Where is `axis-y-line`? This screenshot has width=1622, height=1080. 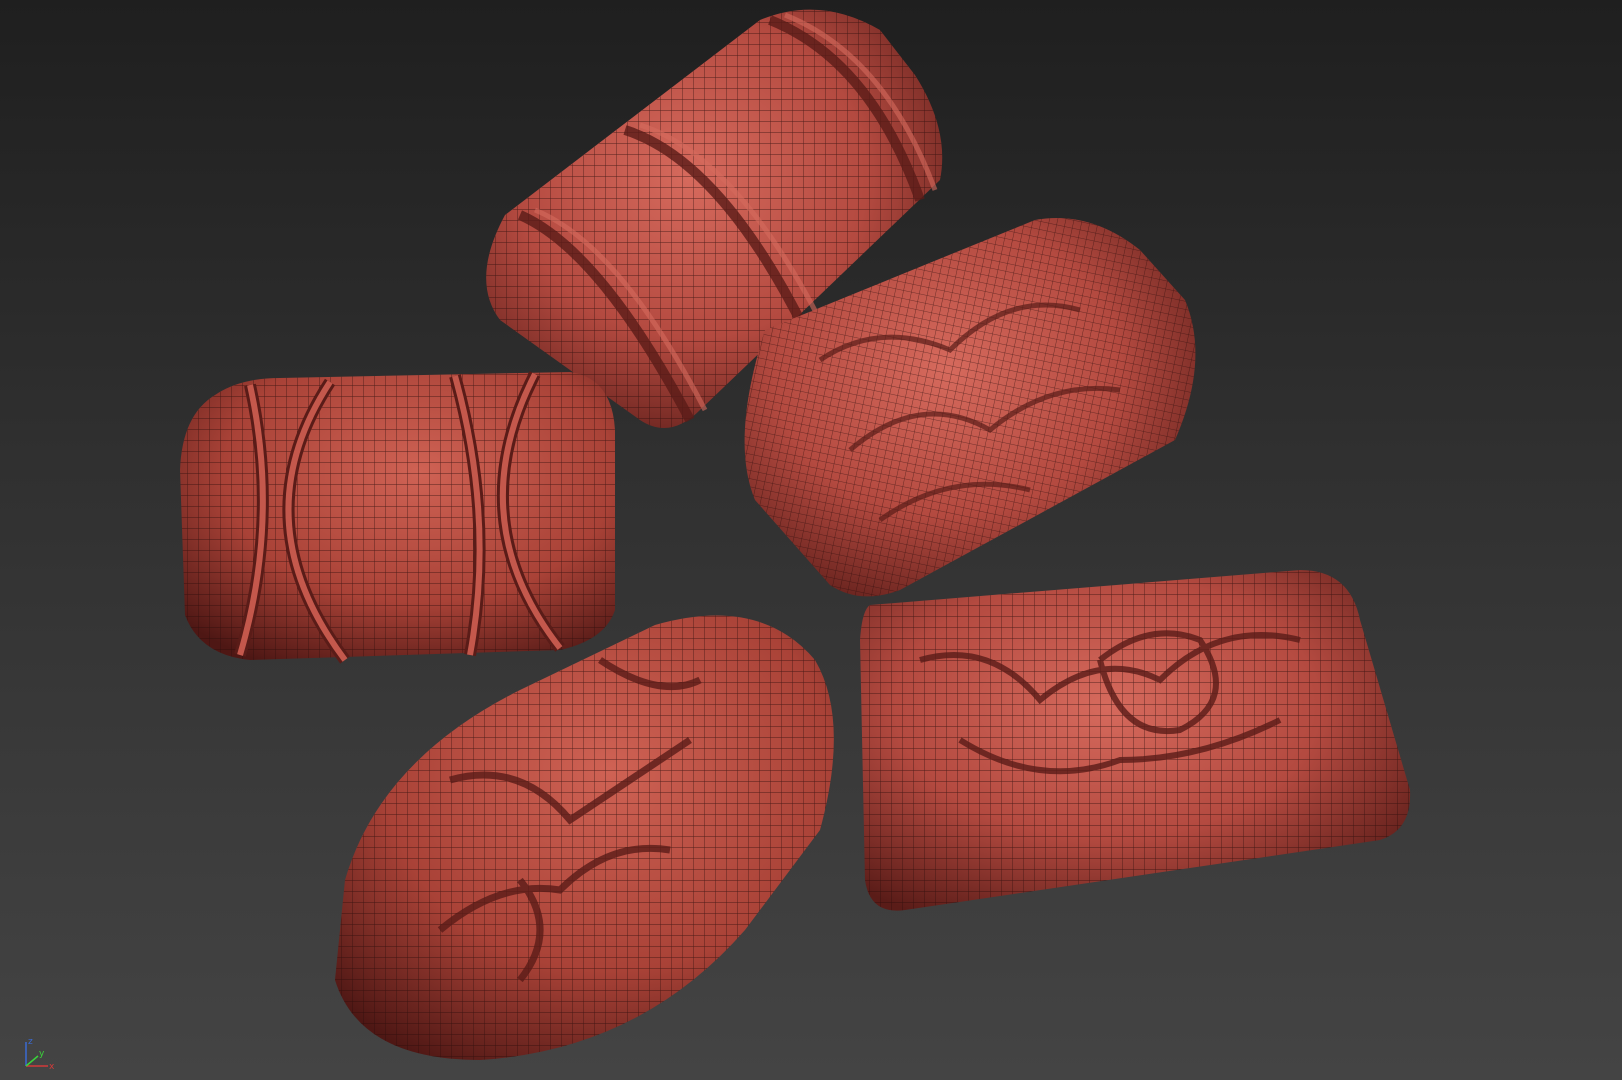
axis-y-line is located at coordinates (32, 1061).